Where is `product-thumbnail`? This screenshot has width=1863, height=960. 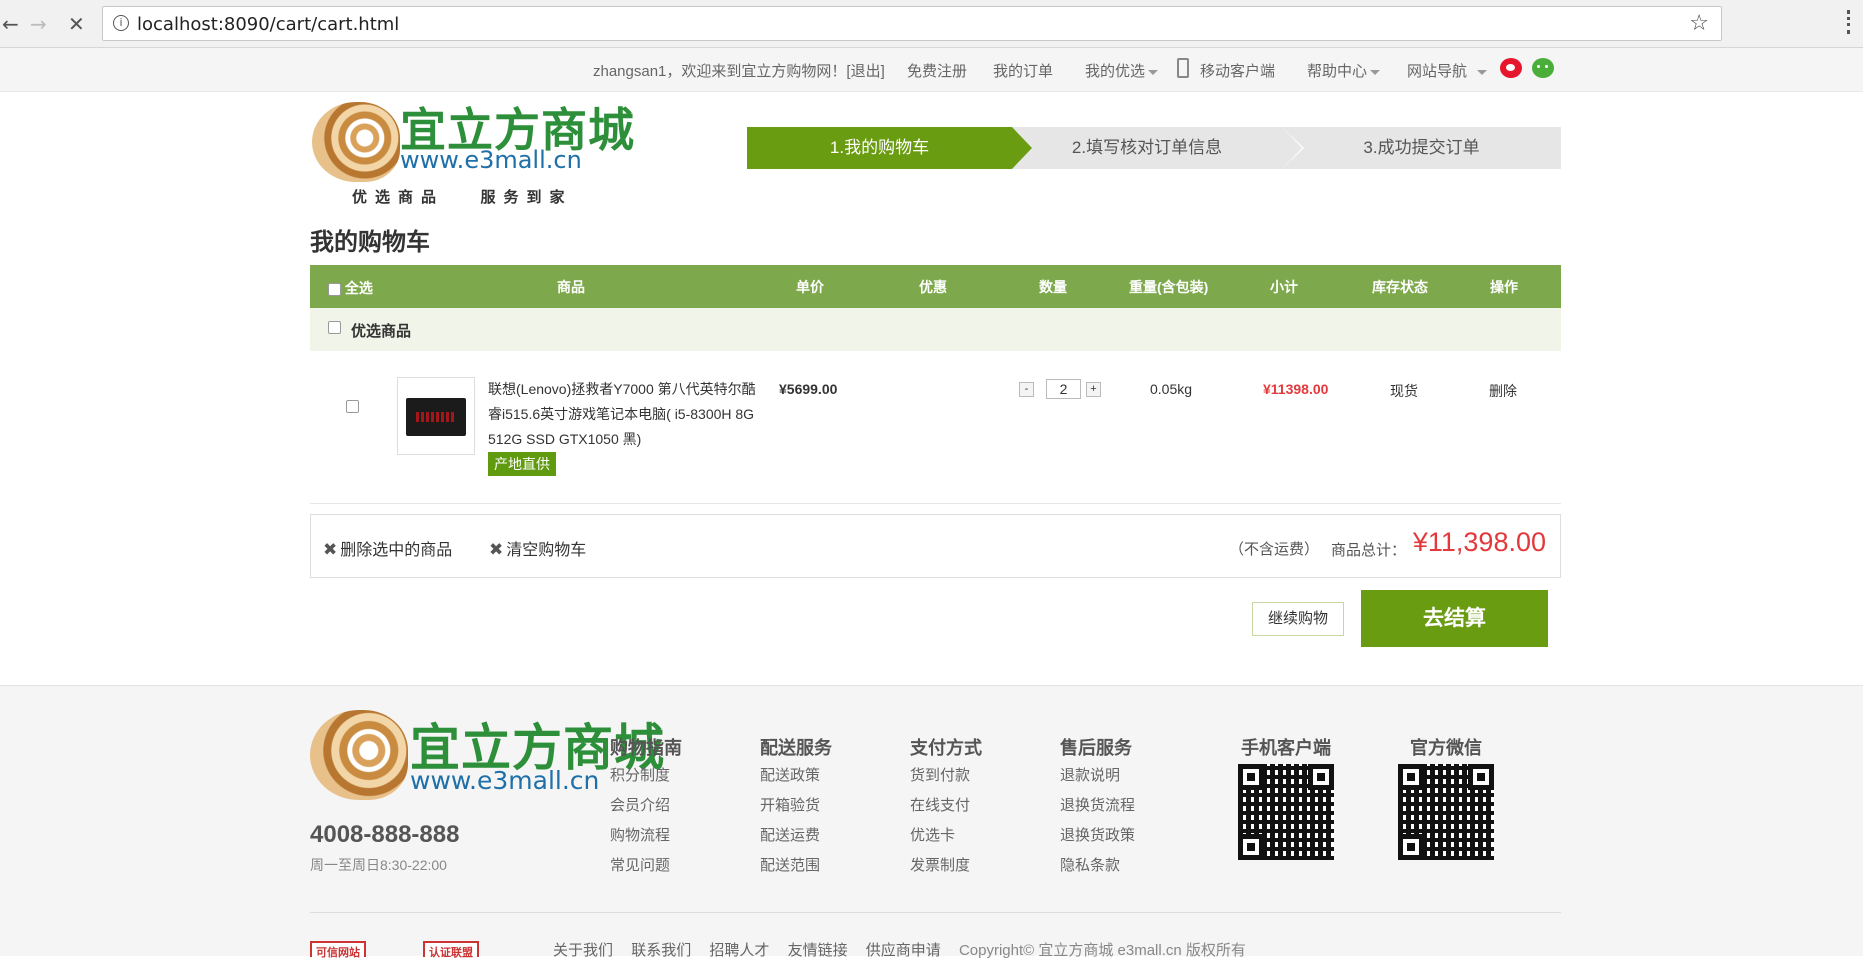
product-thumbnail is located at coordinates (436, 416).